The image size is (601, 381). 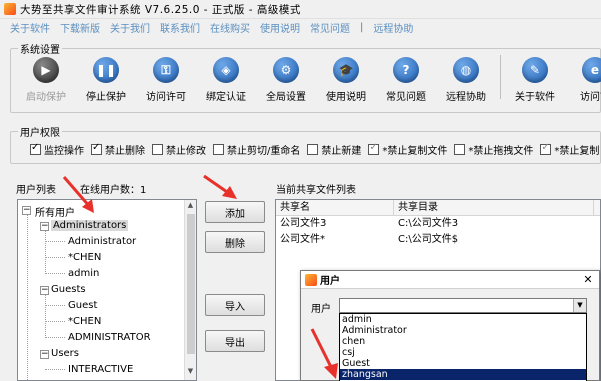 I want to click on permission-label: *禁止复制, so click(x=577, y=151).